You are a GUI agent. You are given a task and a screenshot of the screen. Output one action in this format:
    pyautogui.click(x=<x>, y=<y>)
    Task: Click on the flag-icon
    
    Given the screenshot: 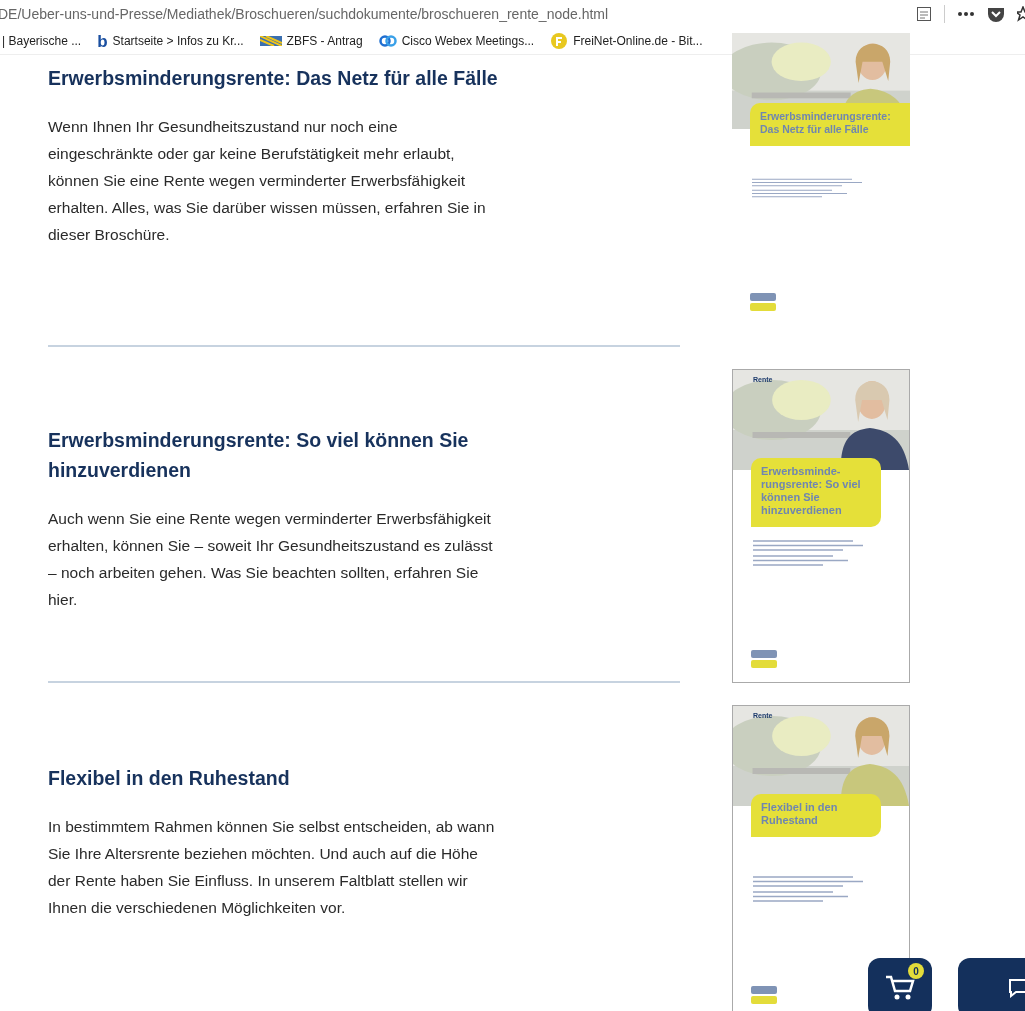 What is the action you would take?
    pyautogui.click(x=270, y=41)
    